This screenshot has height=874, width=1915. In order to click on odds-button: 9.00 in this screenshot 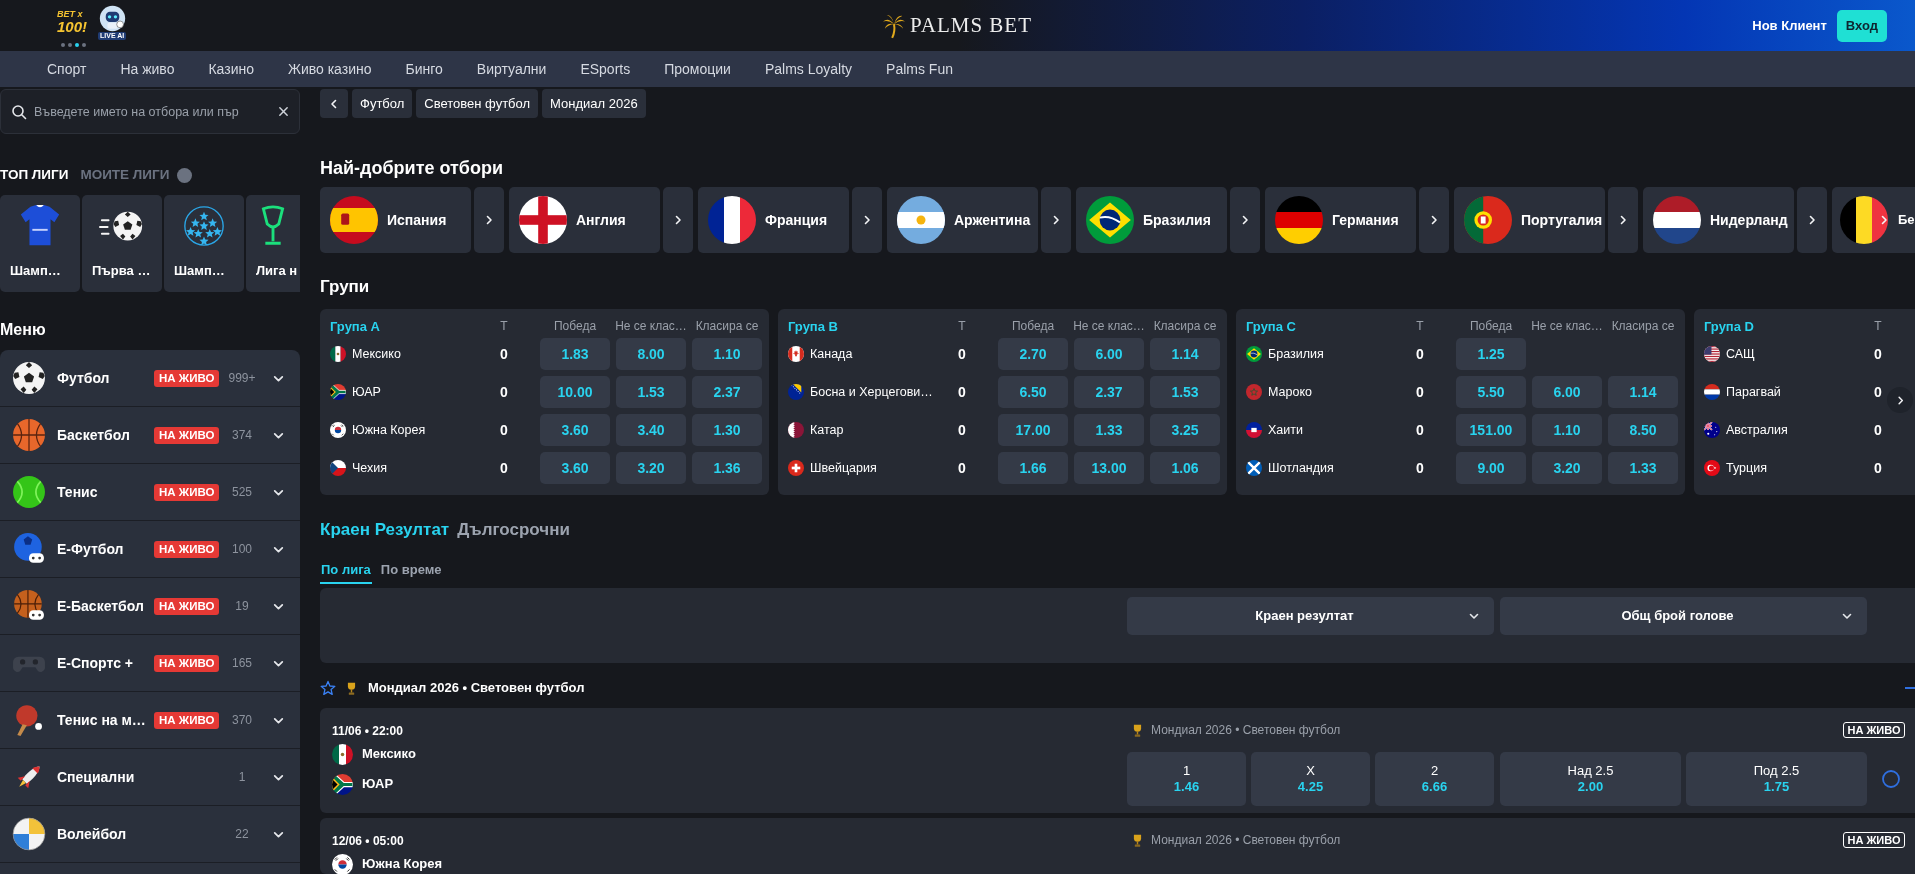, I will do `click(1491, 468)`.